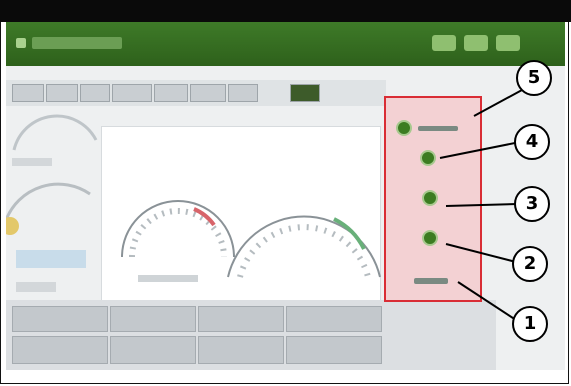 This screenshot has width=571, height=386. I want to click on tab-active, so click(305, 93).